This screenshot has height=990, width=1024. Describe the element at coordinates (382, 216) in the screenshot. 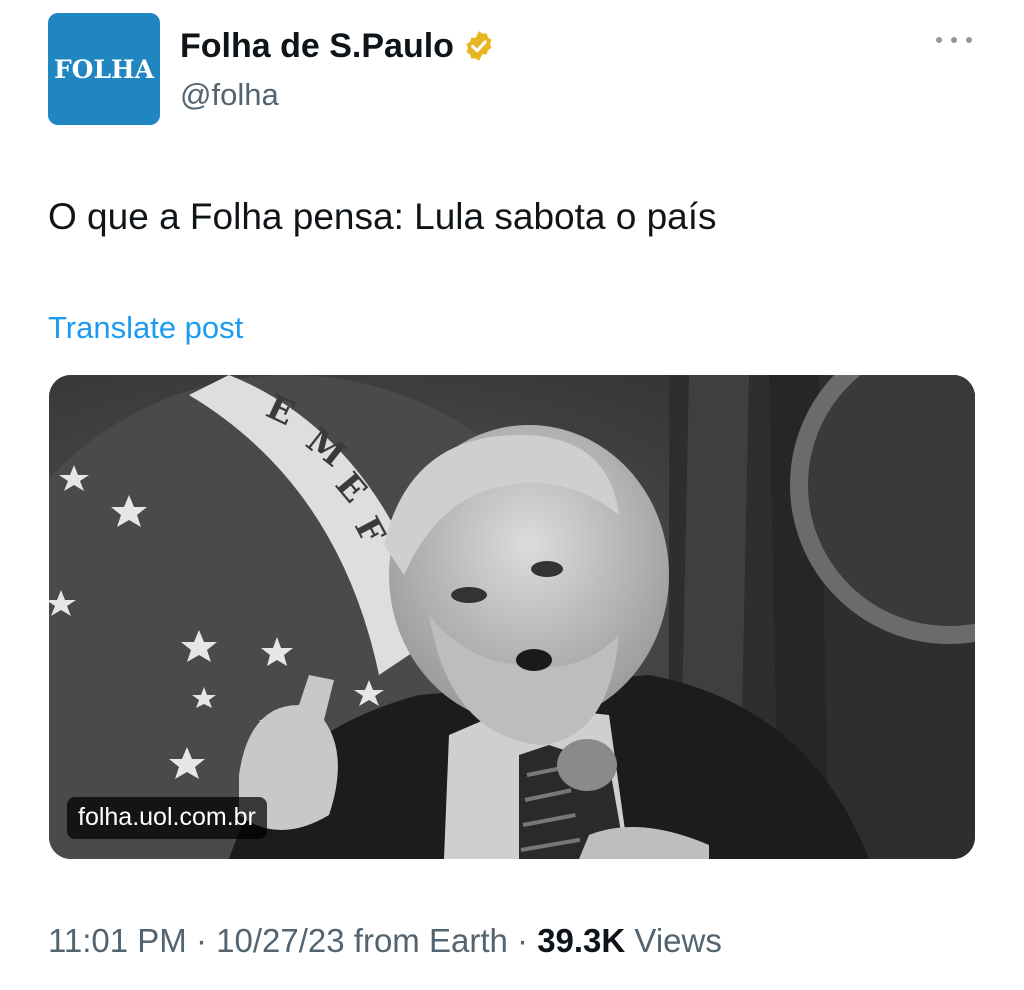

I see `tweet-text: O que a Folha pensa: Lula sabota o país` at that location.